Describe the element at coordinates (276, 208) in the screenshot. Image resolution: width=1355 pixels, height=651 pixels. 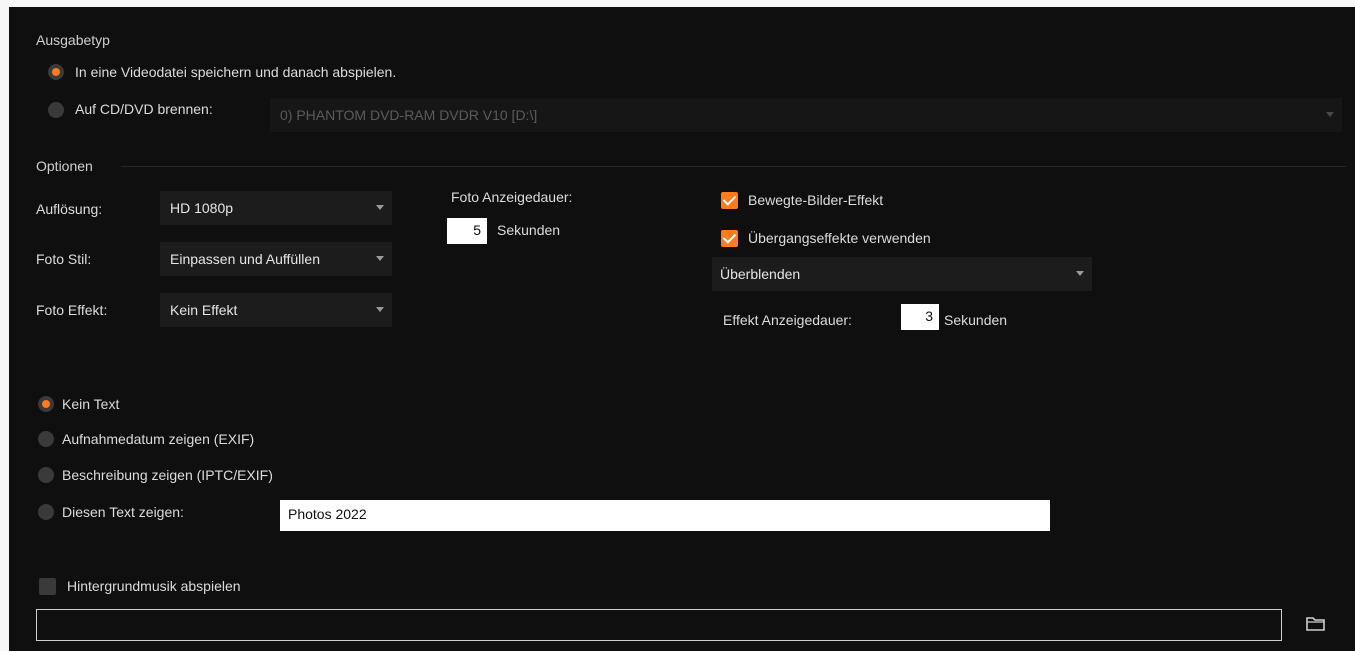
I see `resolution-select: HD 1080p` at that location.